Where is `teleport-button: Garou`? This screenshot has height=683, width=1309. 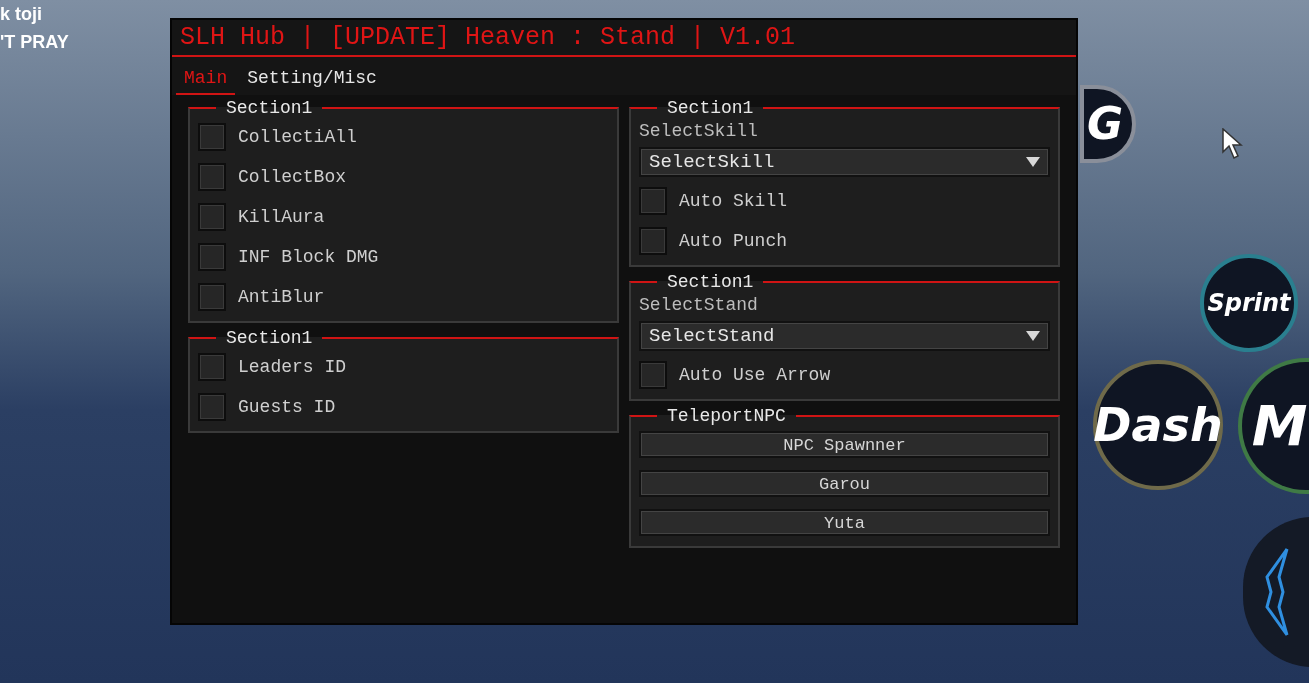
teleport-button: Garou is located at coordinates (844, 483).